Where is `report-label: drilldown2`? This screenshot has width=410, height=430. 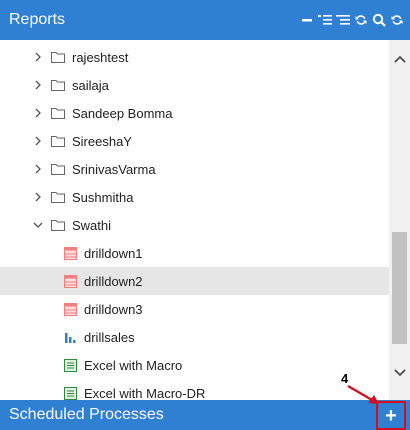
report-label: drilldown2 is located at coordinates (113, 281).